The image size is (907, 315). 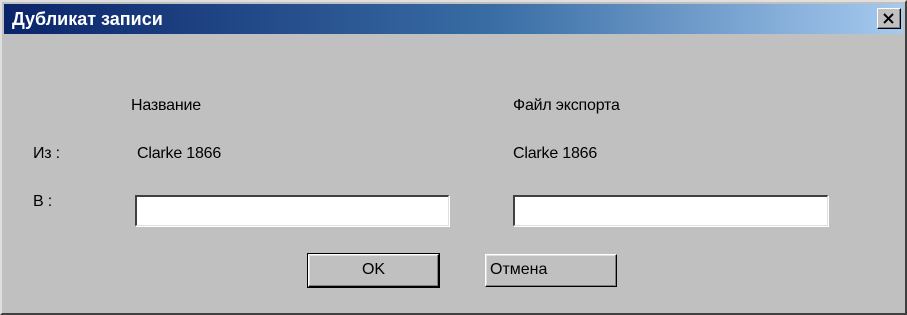 I want to click on title-bar: Дубликат записи, so click(x=453, y=19).